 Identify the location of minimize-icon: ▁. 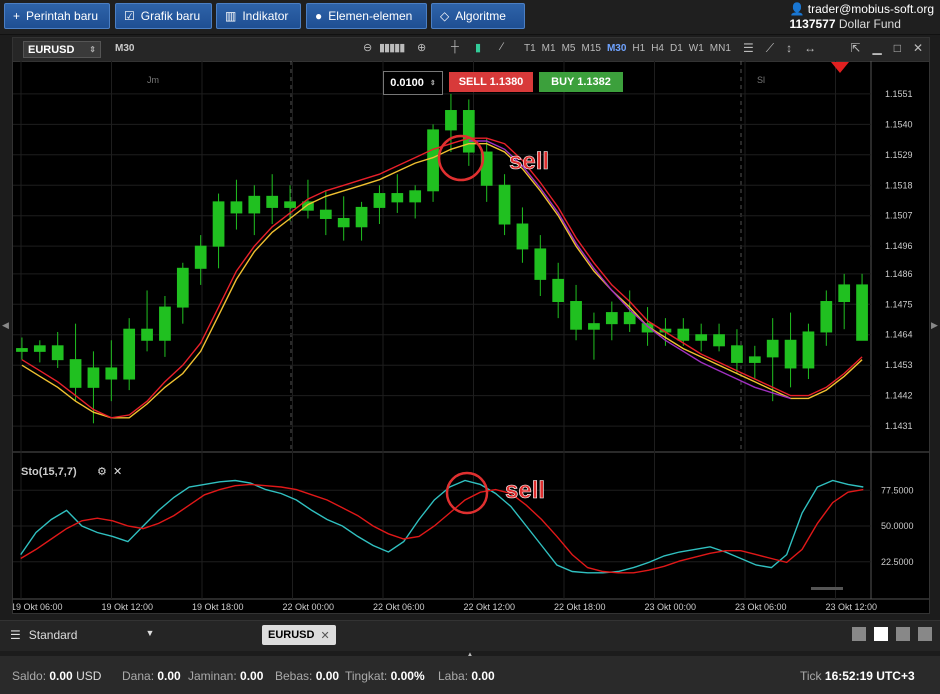
(876, 48).